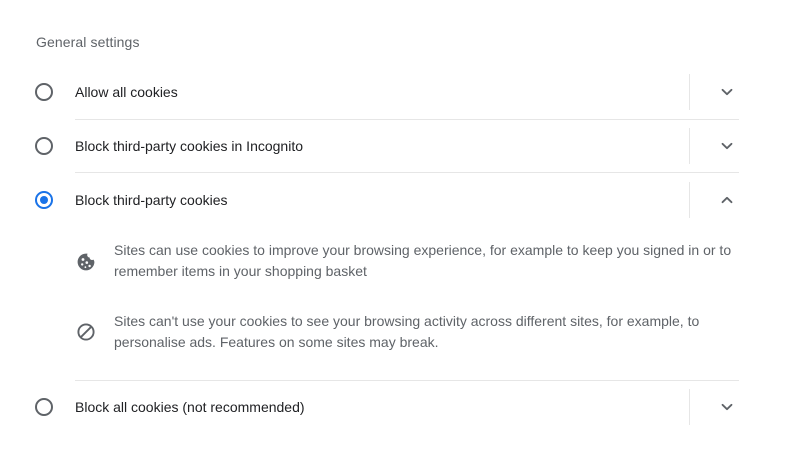  I want to click on radio-allow-all-cookies, so click(44, 92).